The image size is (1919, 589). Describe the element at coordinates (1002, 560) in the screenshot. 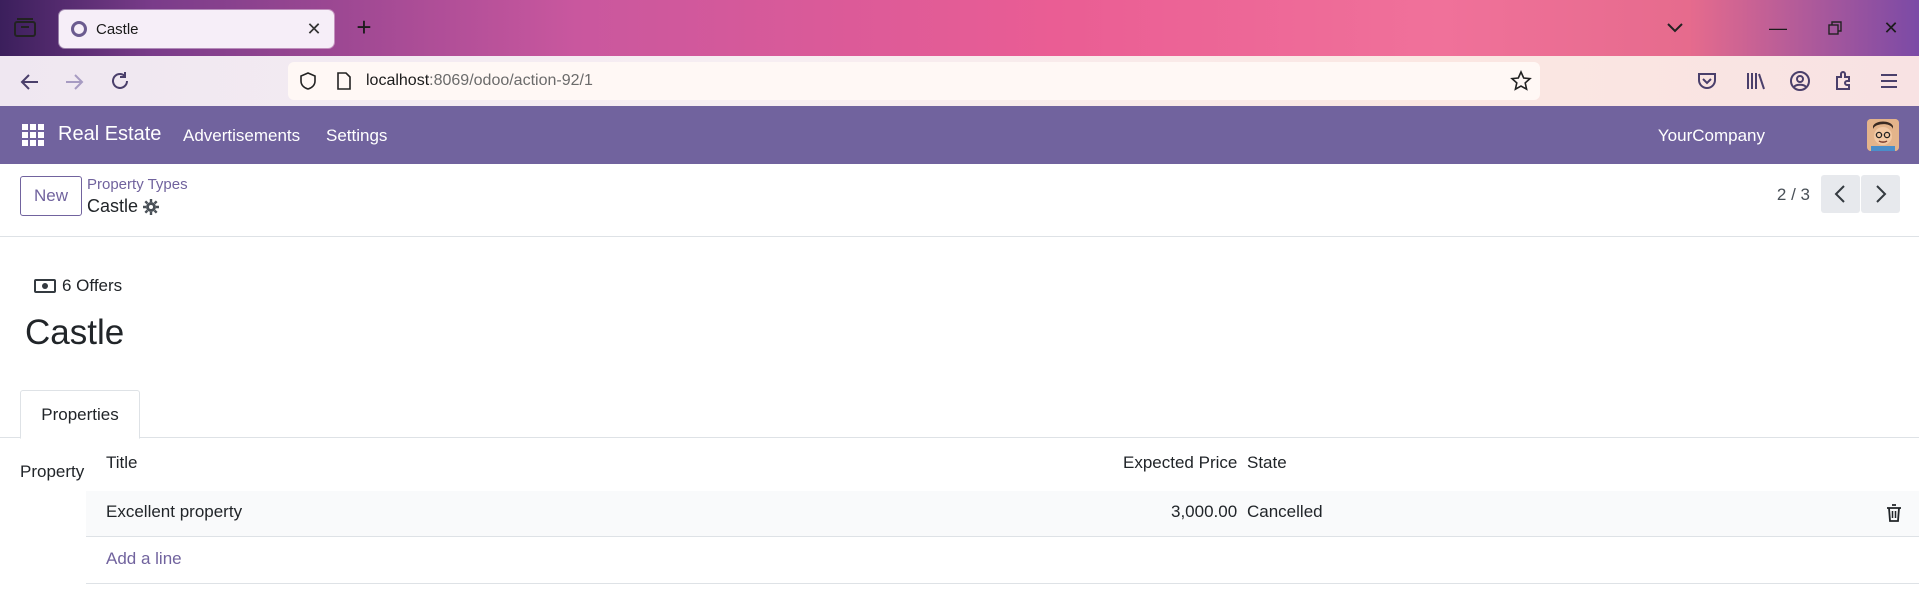

I see `add-line-row: Add a line` at that location.